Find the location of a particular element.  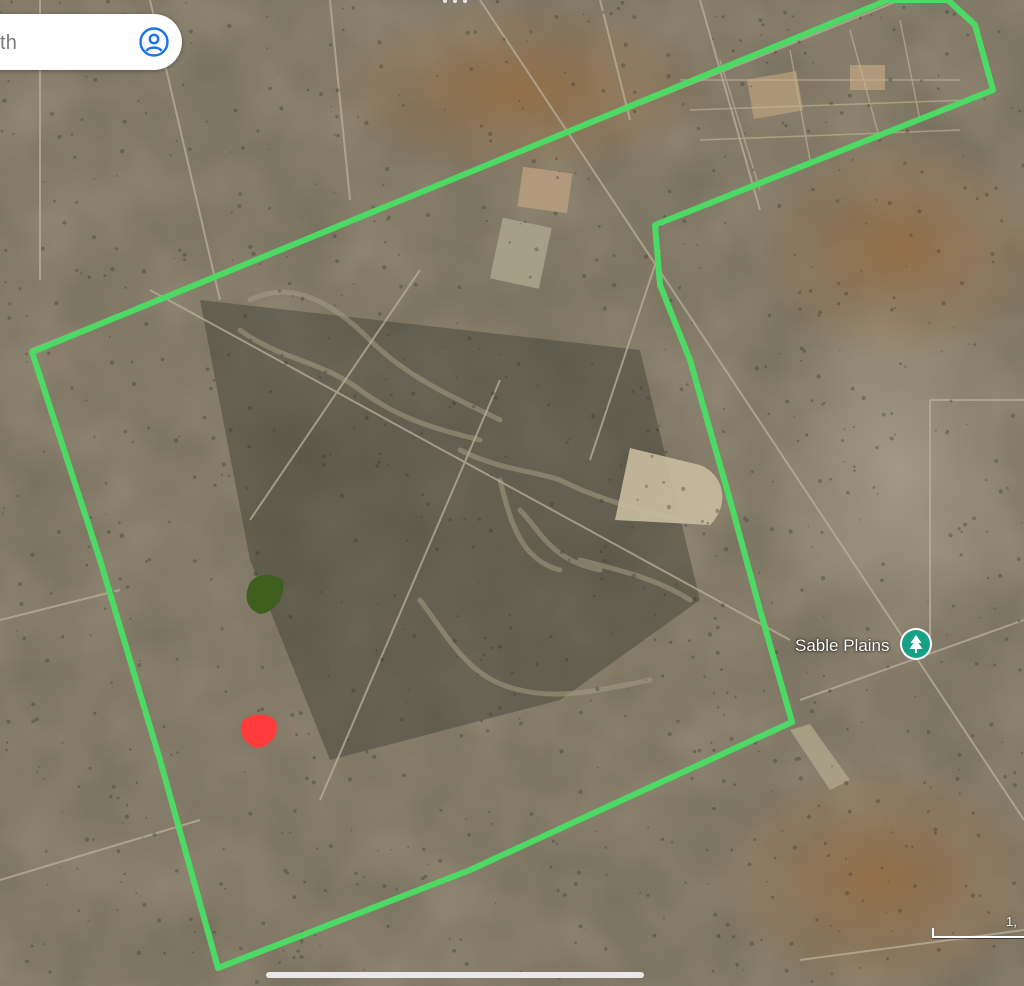

account-circle-icon is located at coordinates (154, 42).